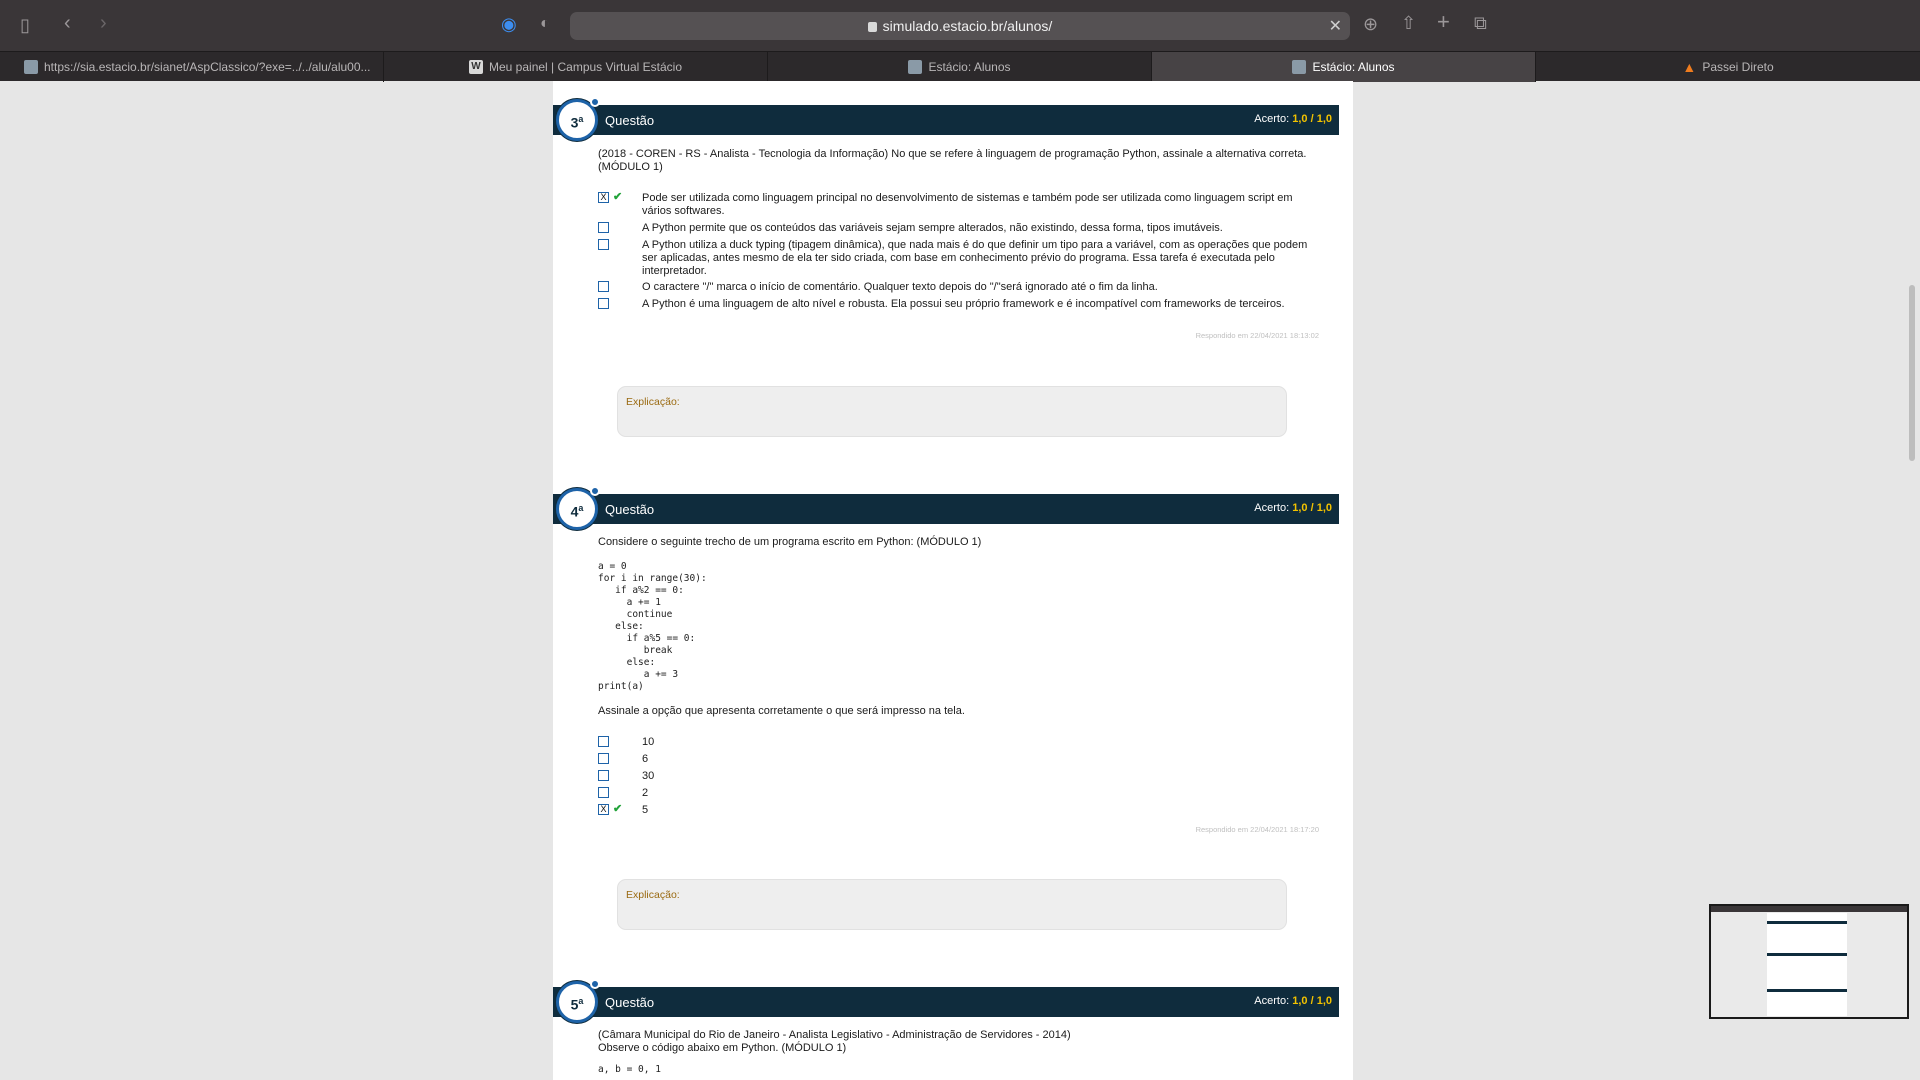 The height and width of the screenshot is (1080, 1920). I want to click on new-tab-icon: +, so click(1443, 22).